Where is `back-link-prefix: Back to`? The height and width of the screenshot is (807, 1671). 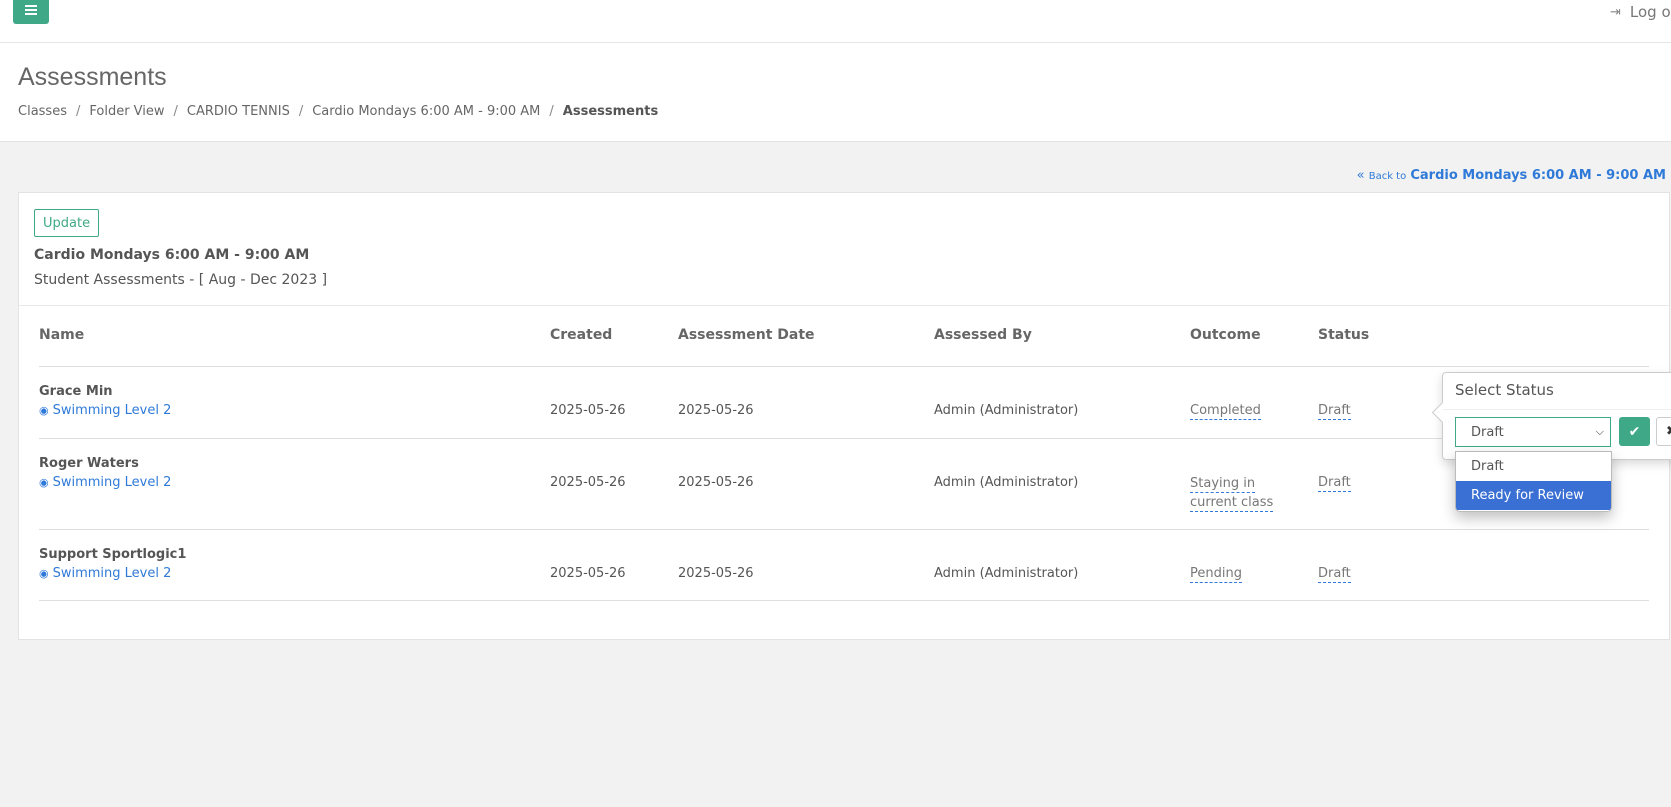 back-link-prefix: Back to is located at coordinates (1387, 176).